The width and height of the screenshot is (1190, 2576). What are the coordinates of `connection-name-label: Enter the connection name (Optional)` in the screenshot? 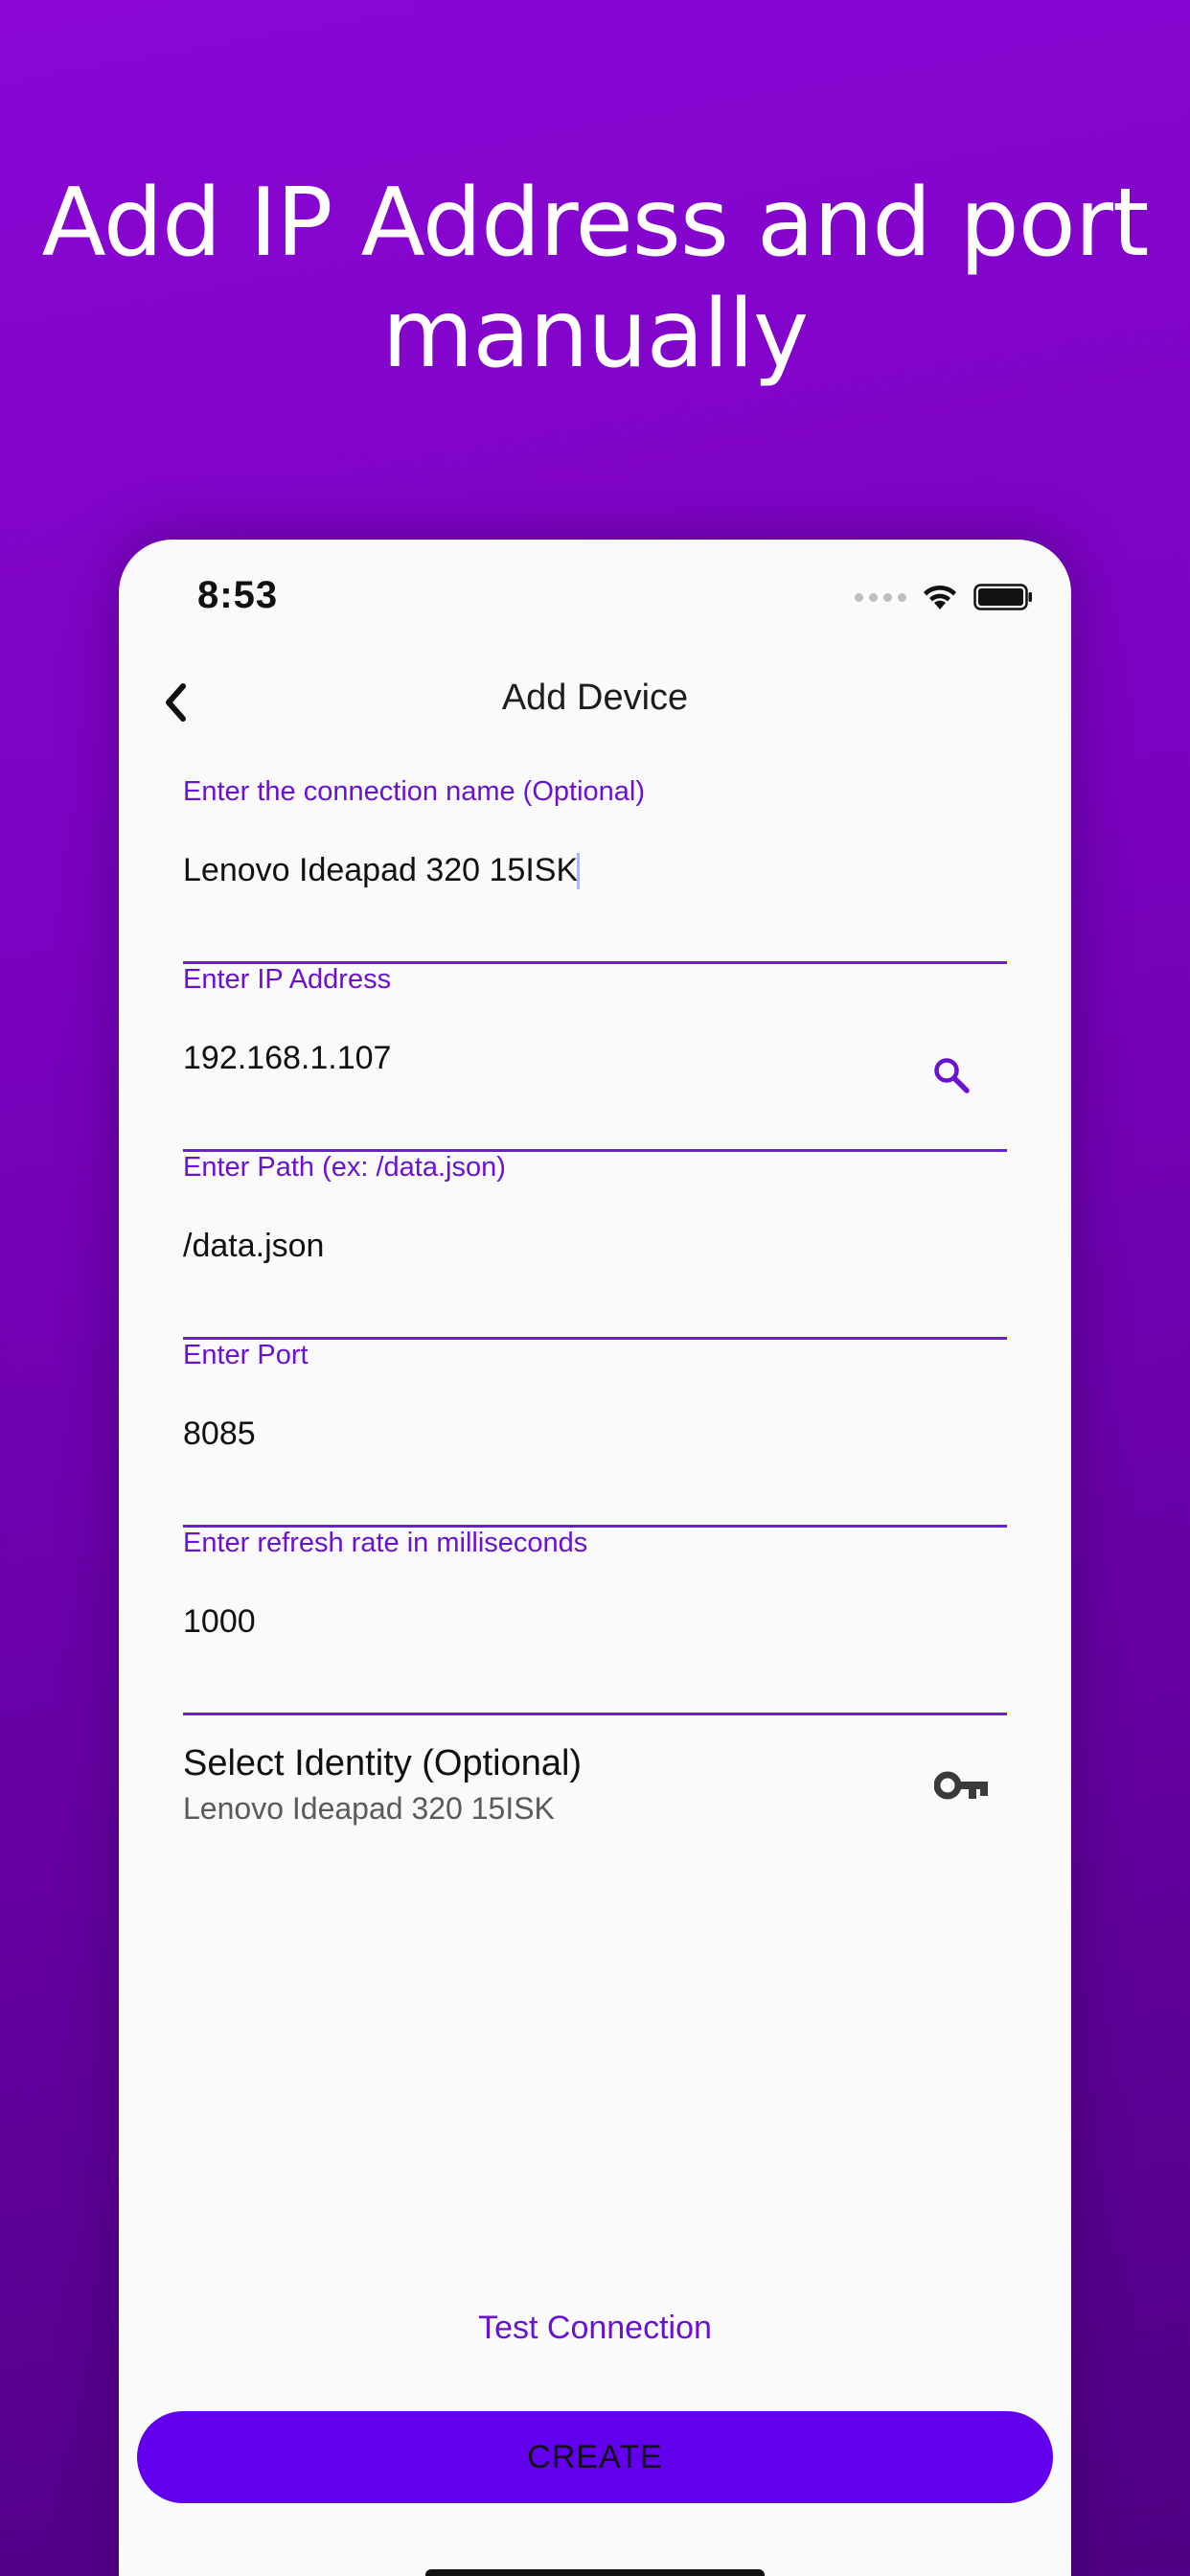 It's located at (414, 791).